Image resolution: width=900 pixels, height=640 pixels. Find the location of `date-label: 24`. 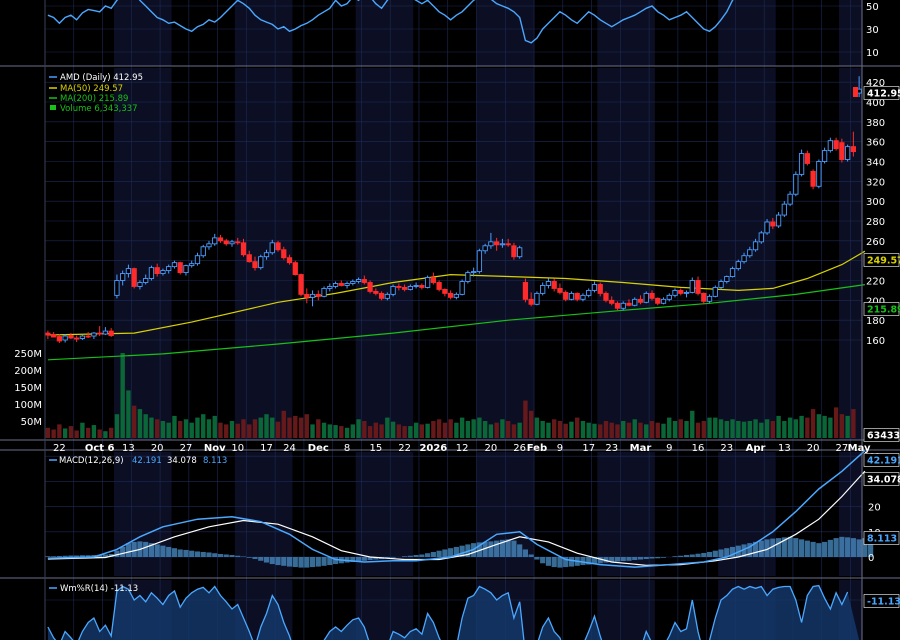

date-label: 24 is located at coordinates (289, 448).